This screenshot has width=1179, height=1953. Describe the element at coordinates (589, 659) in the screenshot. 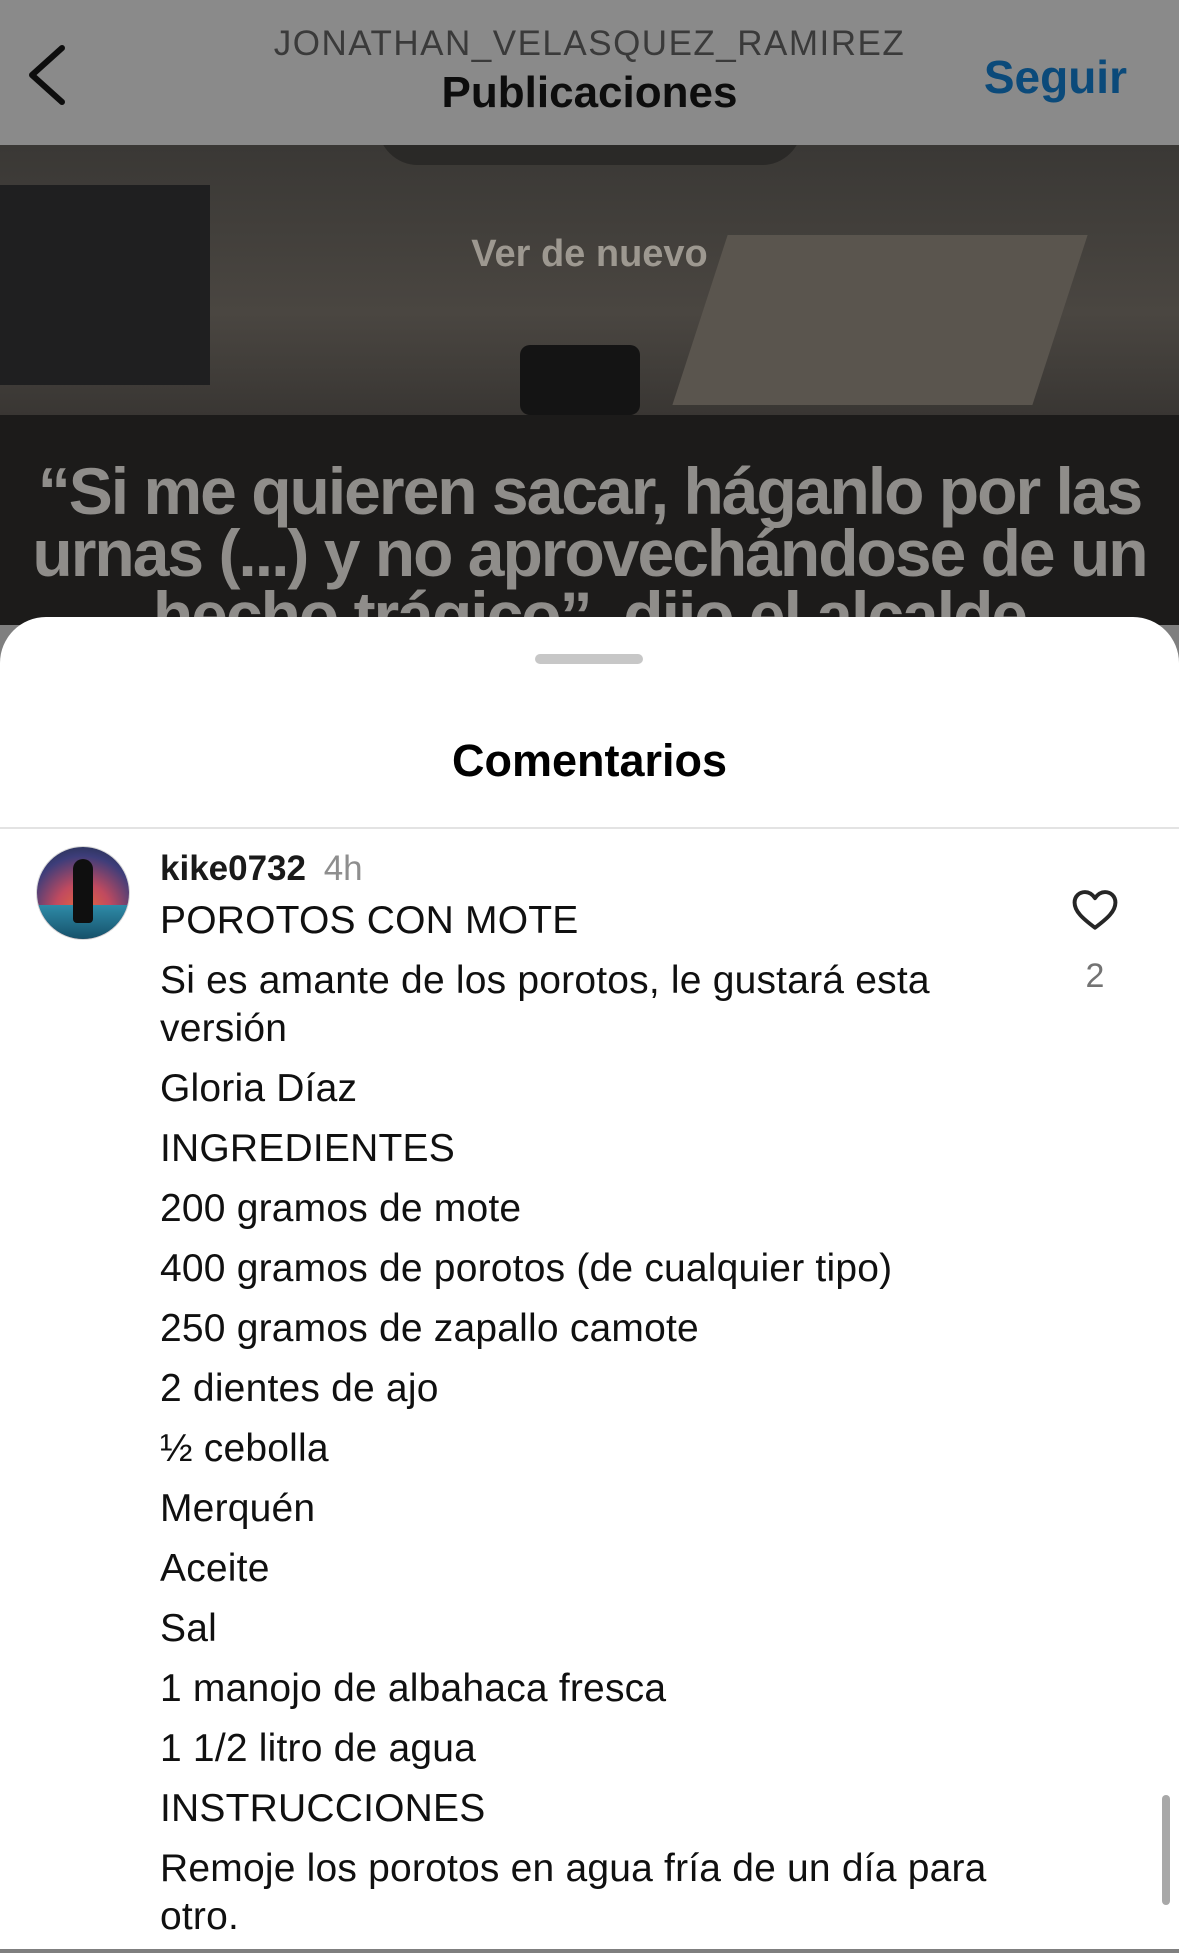

I see `sheet-grabber` at that location.